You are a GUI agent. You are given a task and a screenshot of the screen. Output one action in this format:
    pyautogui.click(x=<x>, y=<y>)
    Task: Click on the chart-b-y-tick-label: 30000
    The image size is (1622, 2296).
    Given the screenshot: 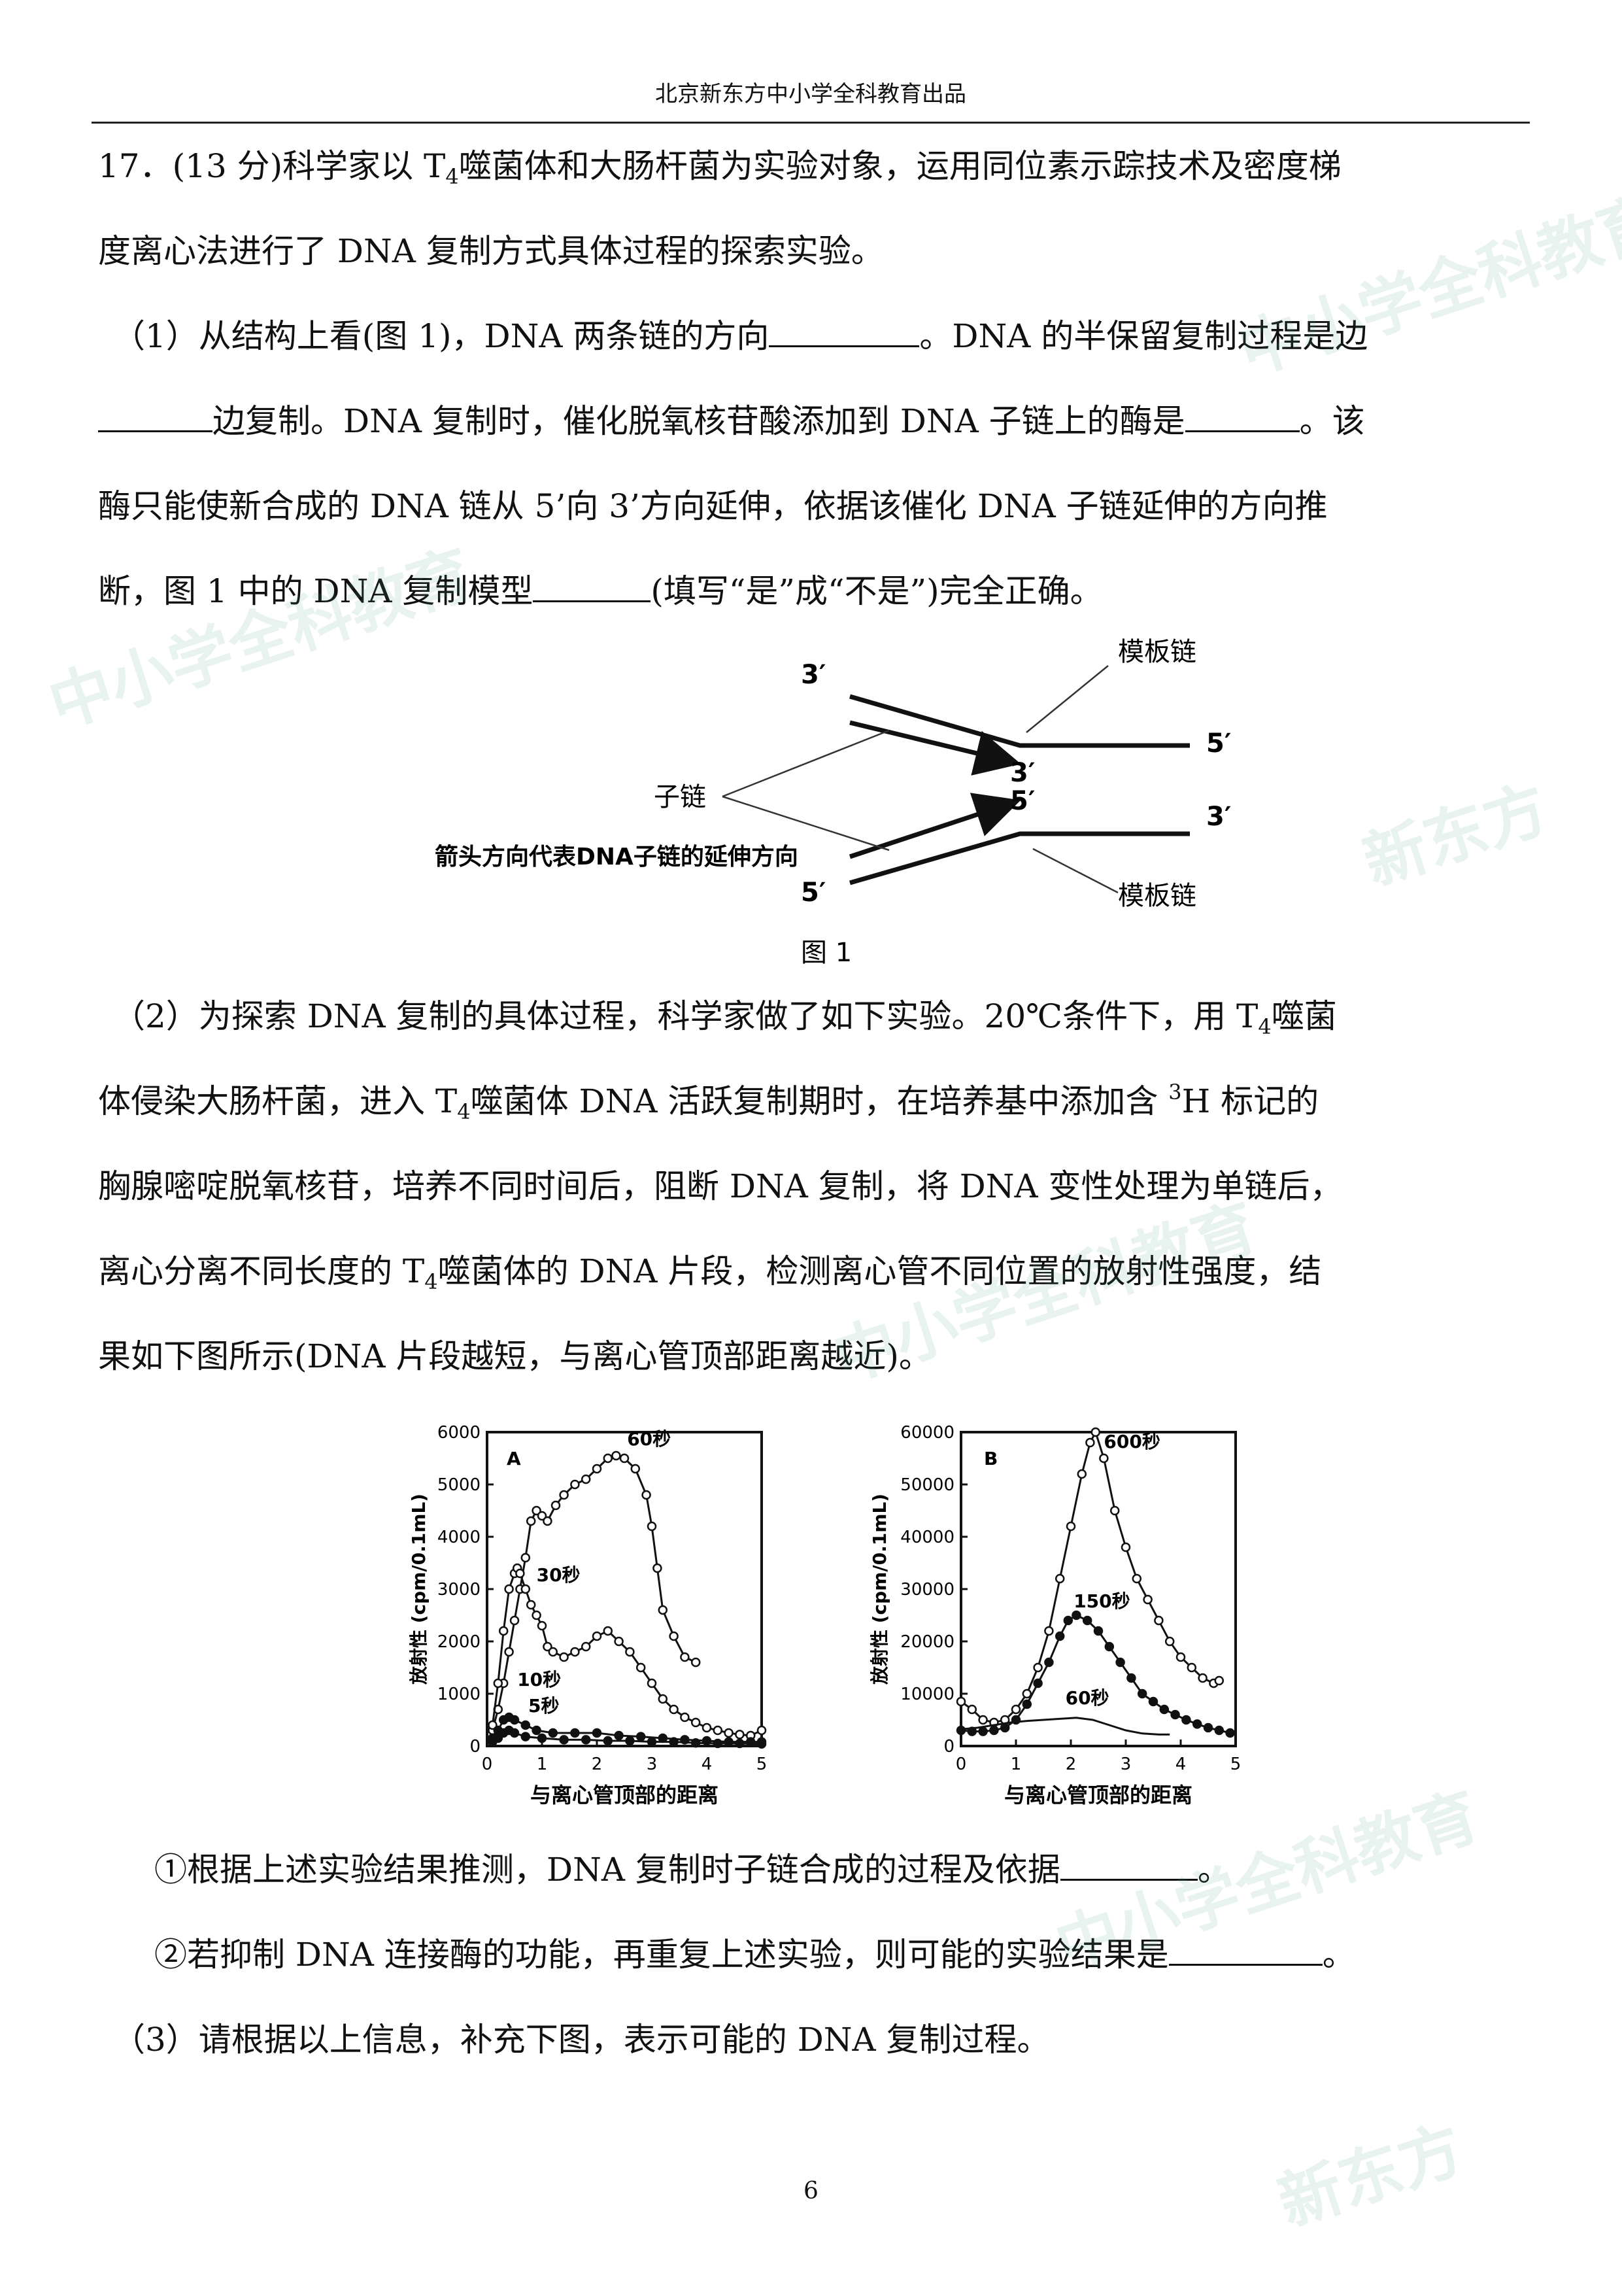 What is the action you would take?
    pyautogui.click(x=927, y=1590)
    